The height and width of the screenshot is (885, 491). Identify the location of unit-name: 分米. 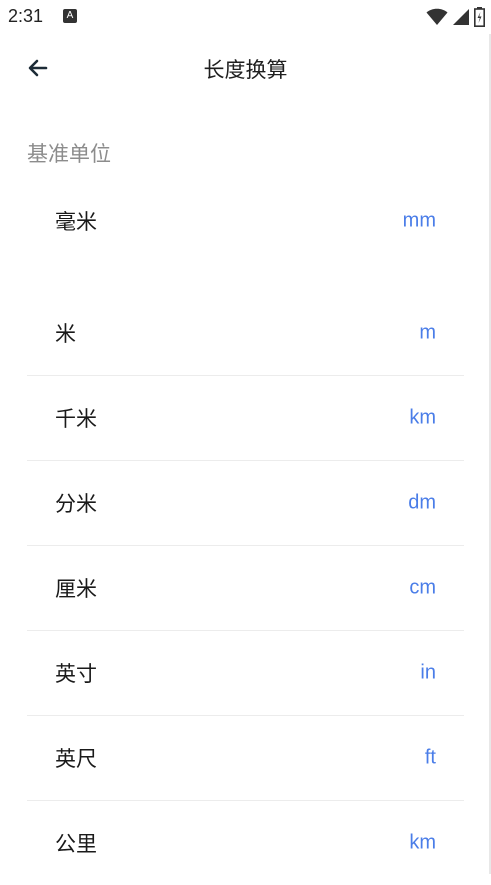
(76, 503).